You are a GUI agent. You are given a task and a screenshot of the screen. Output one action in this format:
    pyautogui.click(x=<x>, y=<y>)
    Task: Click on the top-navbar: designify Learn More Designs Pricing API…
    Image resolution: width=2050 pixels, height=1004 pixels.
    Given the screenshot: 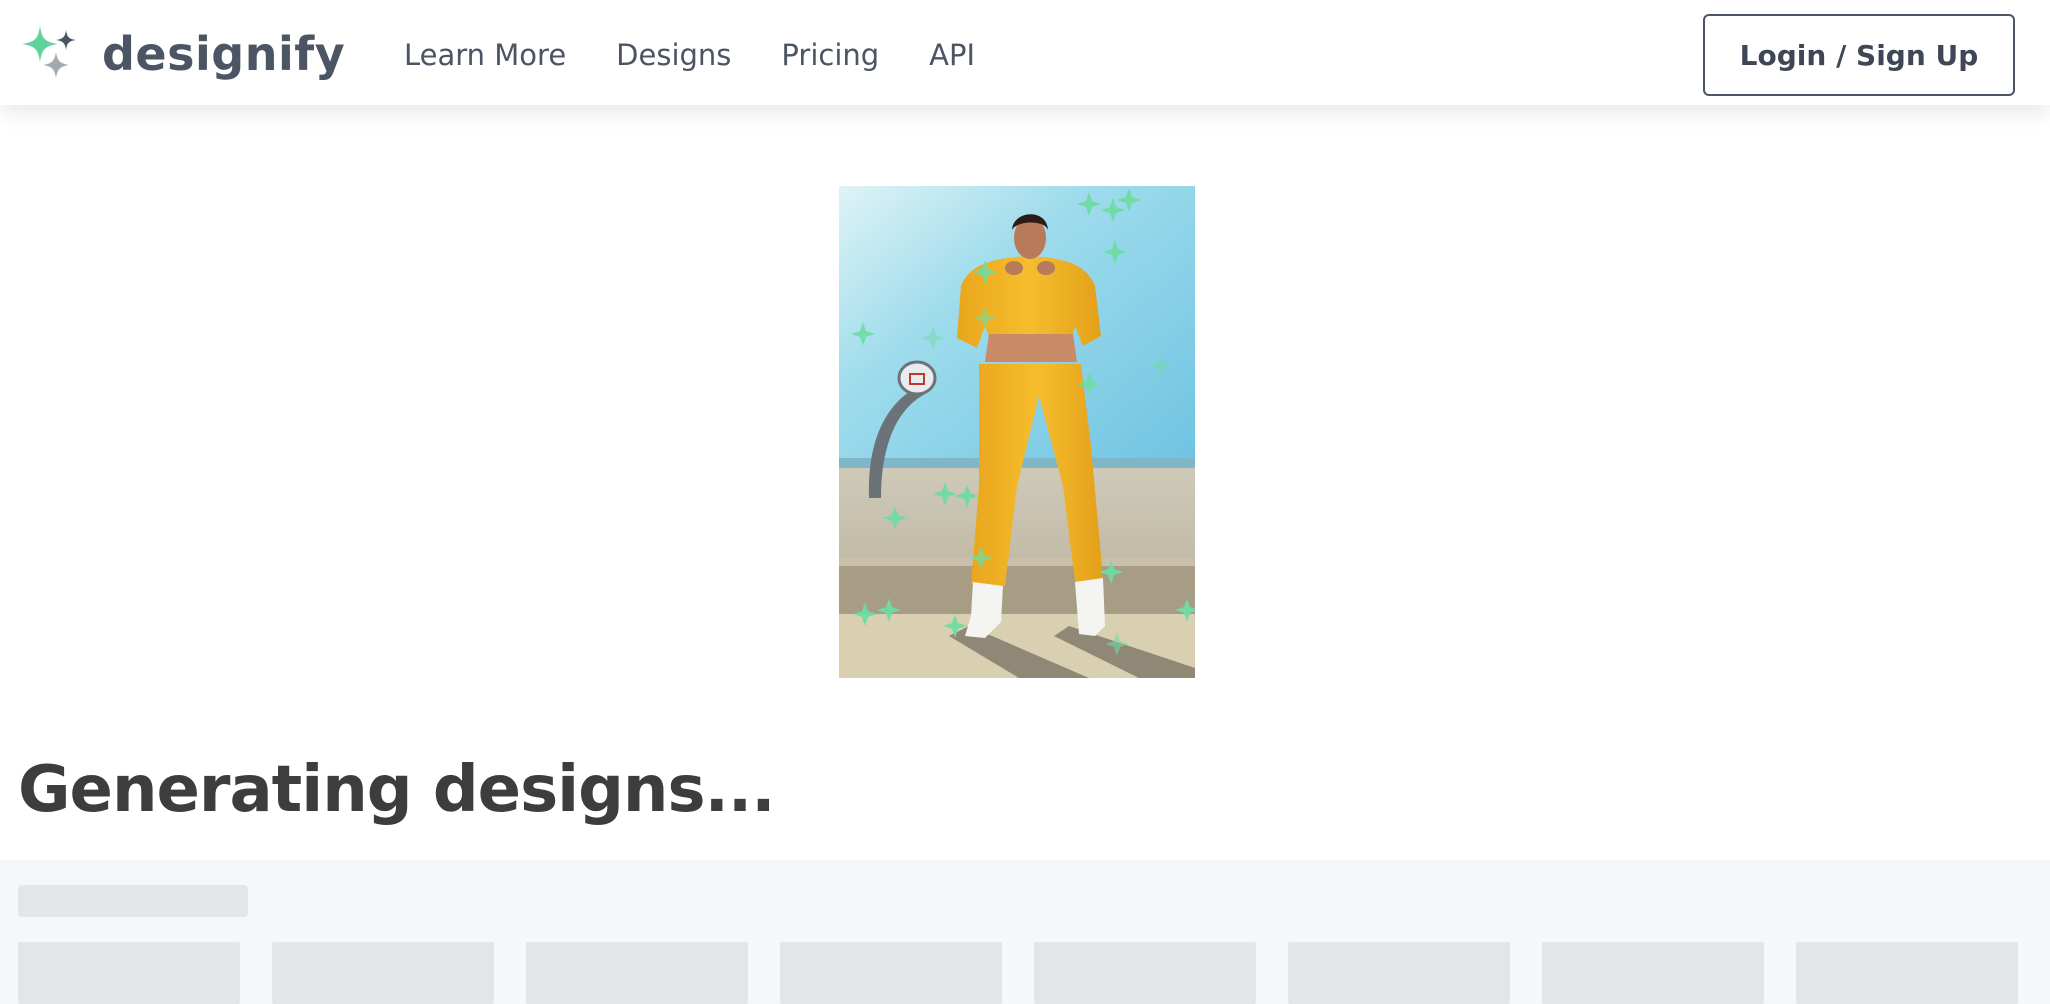 What is the action you would take?
    pyautogui.click(x=1025, y=52)
    